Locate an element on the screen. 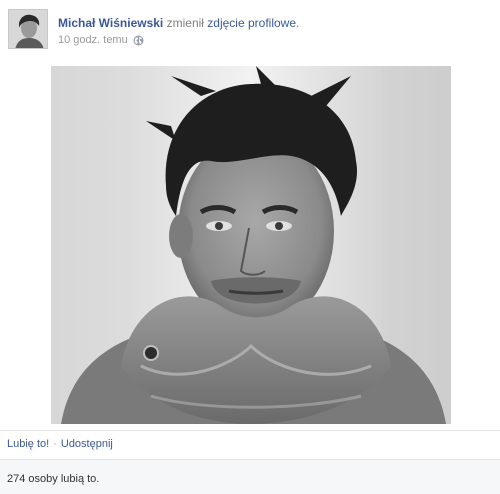  headline-period: . is located at coordinates (298, 23).